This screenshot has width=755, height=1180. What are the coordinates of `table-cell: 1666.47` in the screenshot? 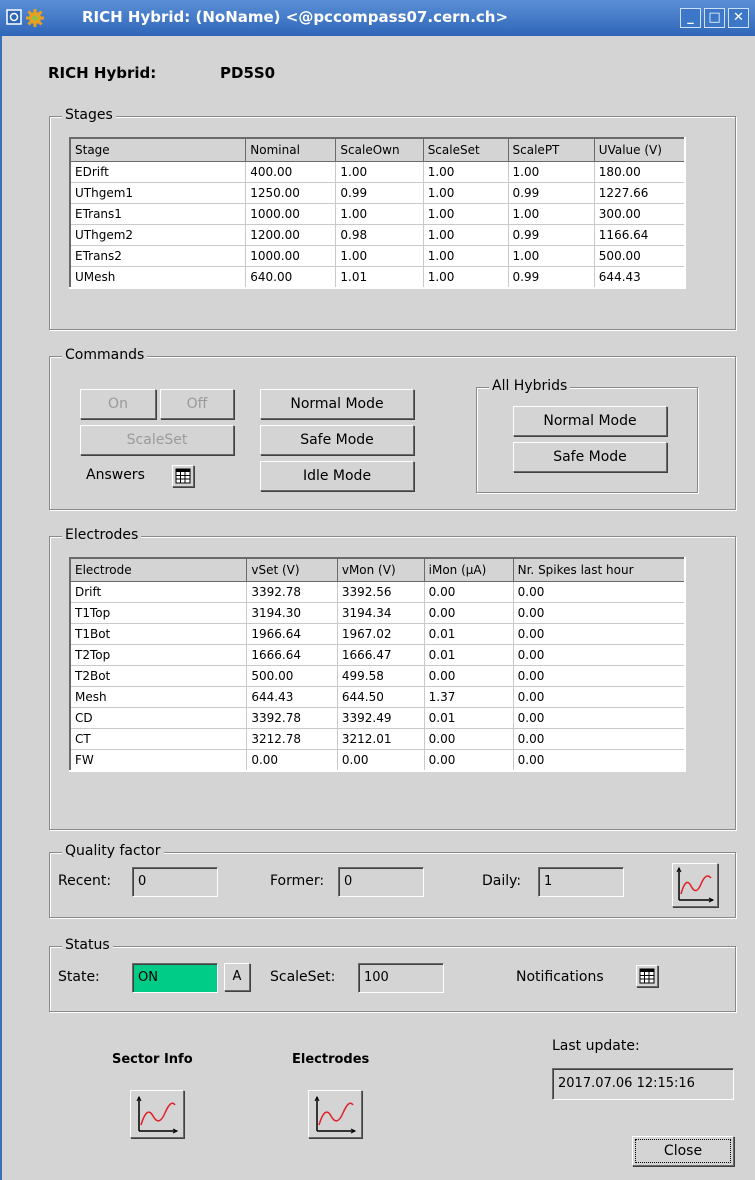 It's located at (380, 655).